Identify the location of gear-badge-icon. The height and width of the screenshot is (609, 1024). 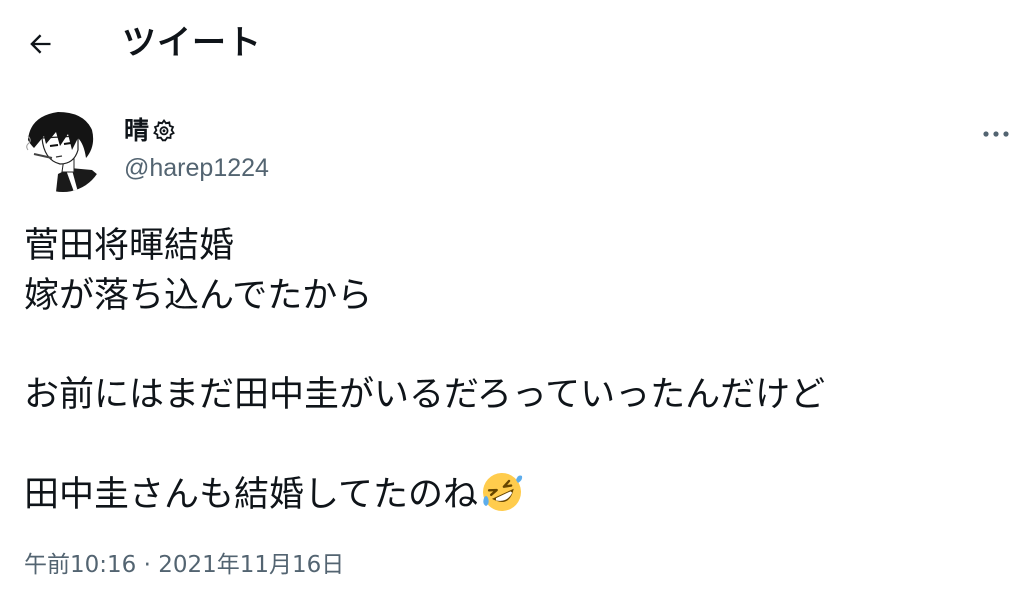
(164, 131).